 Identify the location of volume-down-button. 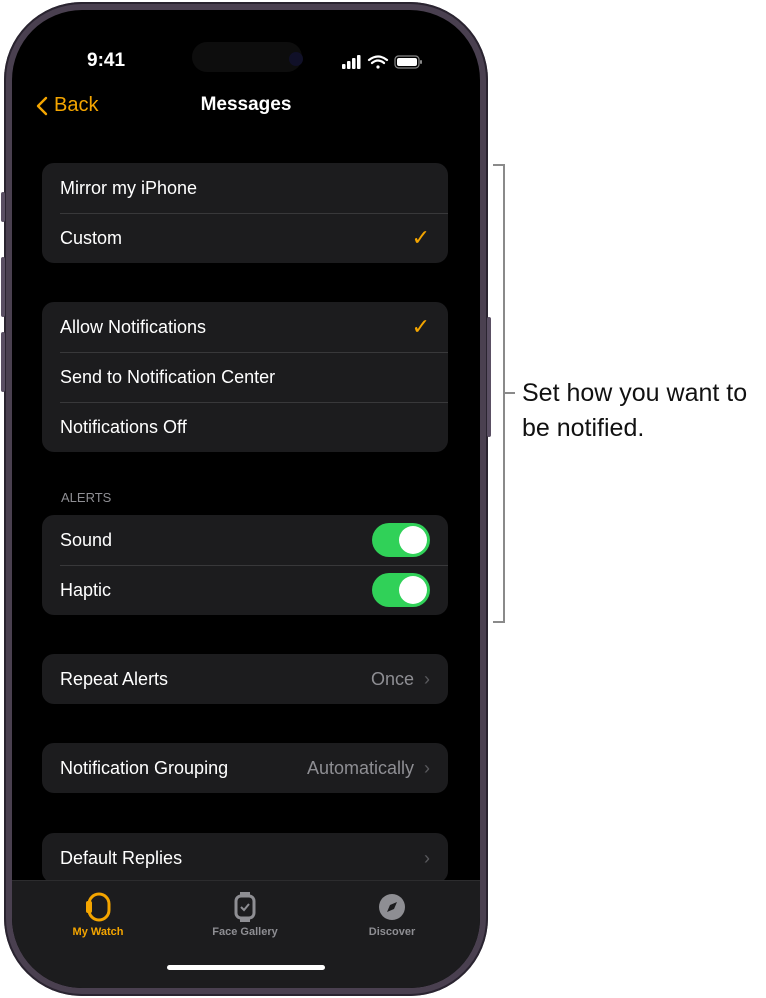
(3, 362).